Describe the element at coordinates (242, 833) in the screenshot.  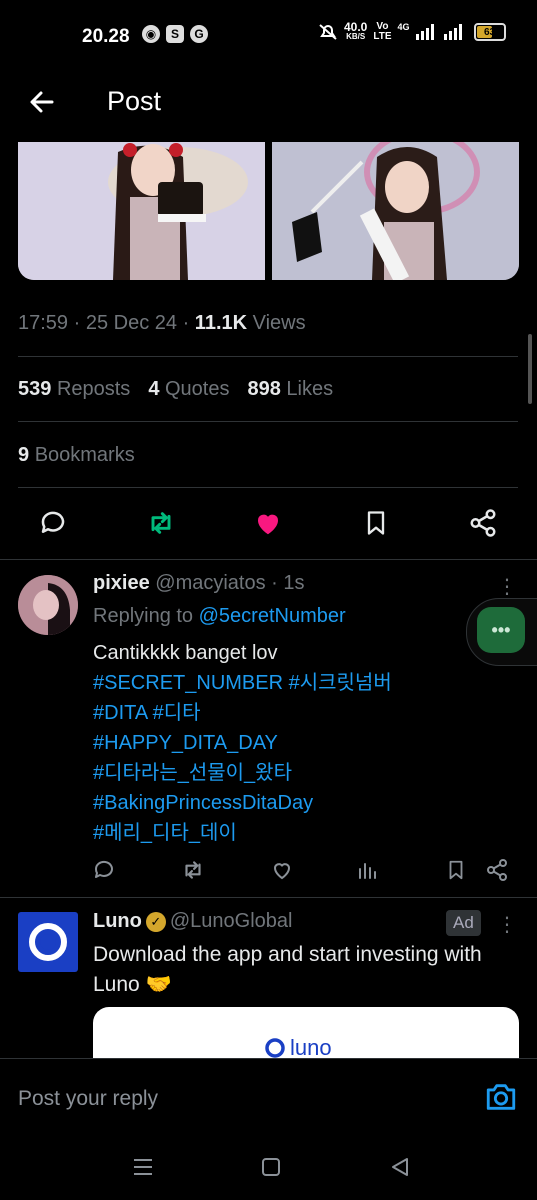
I see `hashtag-line: #메리_디타_데이` at that location.